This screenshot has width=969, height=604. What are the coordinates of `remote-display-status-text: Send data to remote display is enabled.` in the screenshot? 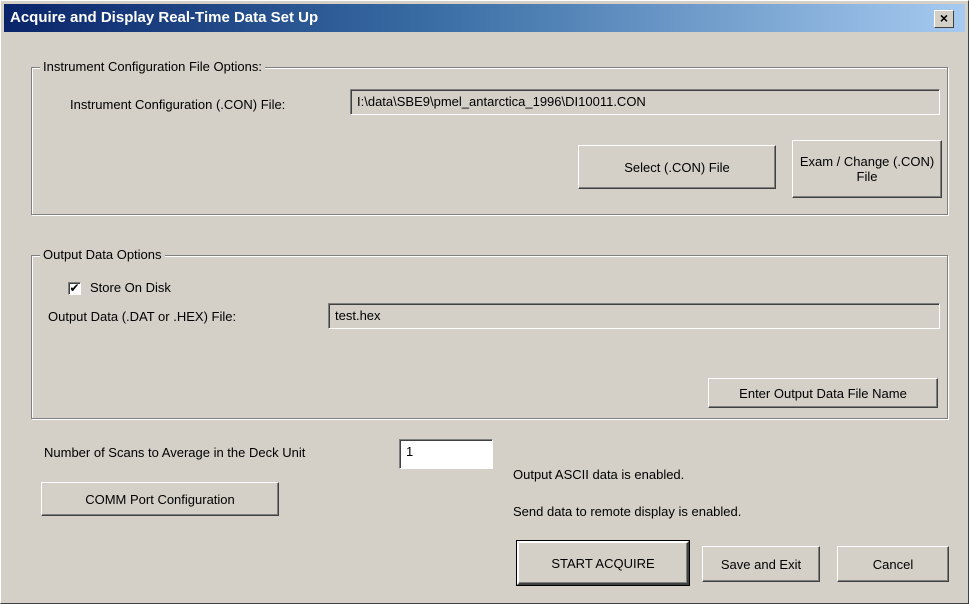 It's located at (627, 511).